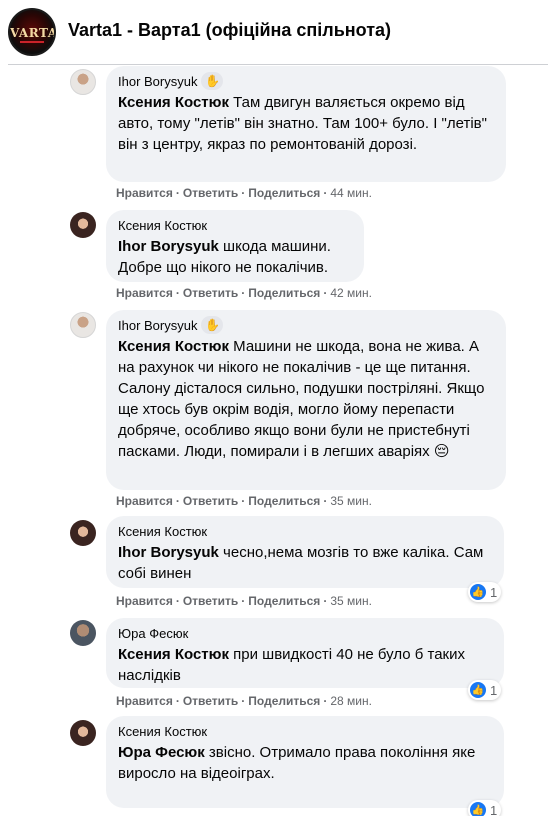 The image size is (556, 816). What do you see at coordinates (32, 42) in the screenshot?
I see `group-logo-line` at bounding box center [32, 42].